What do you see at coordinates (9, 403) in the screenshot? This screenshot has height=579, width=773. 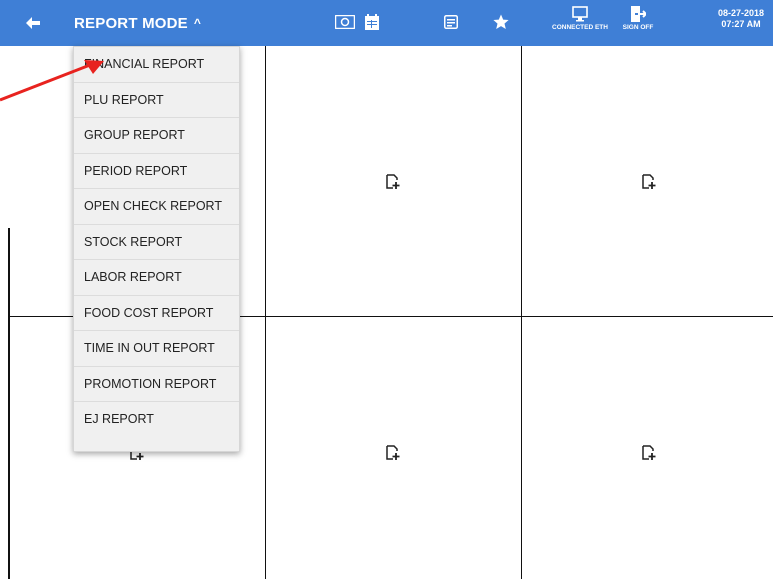 I see `grid-left-border` at bounding box center [9, 403].